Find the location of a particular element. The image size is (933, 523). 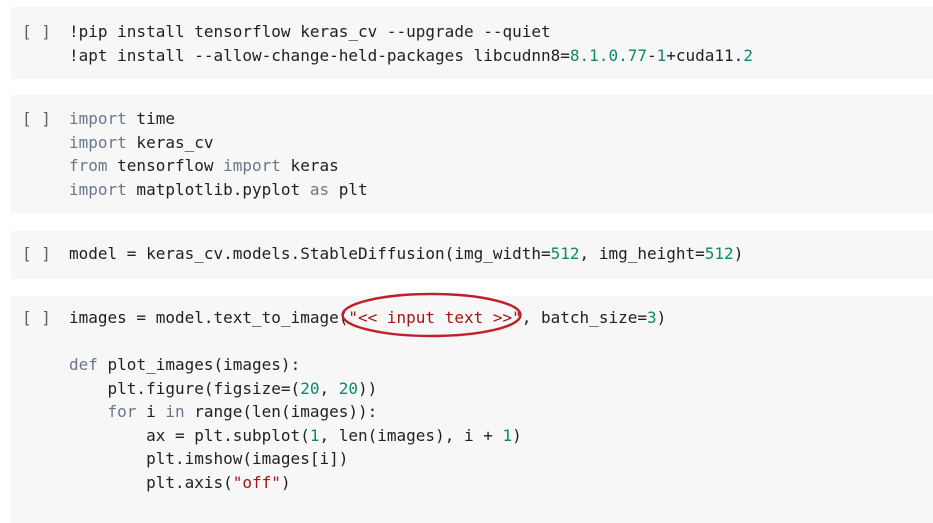

code-token: images = model.text_to_image( is located at coordinates (209, 317).